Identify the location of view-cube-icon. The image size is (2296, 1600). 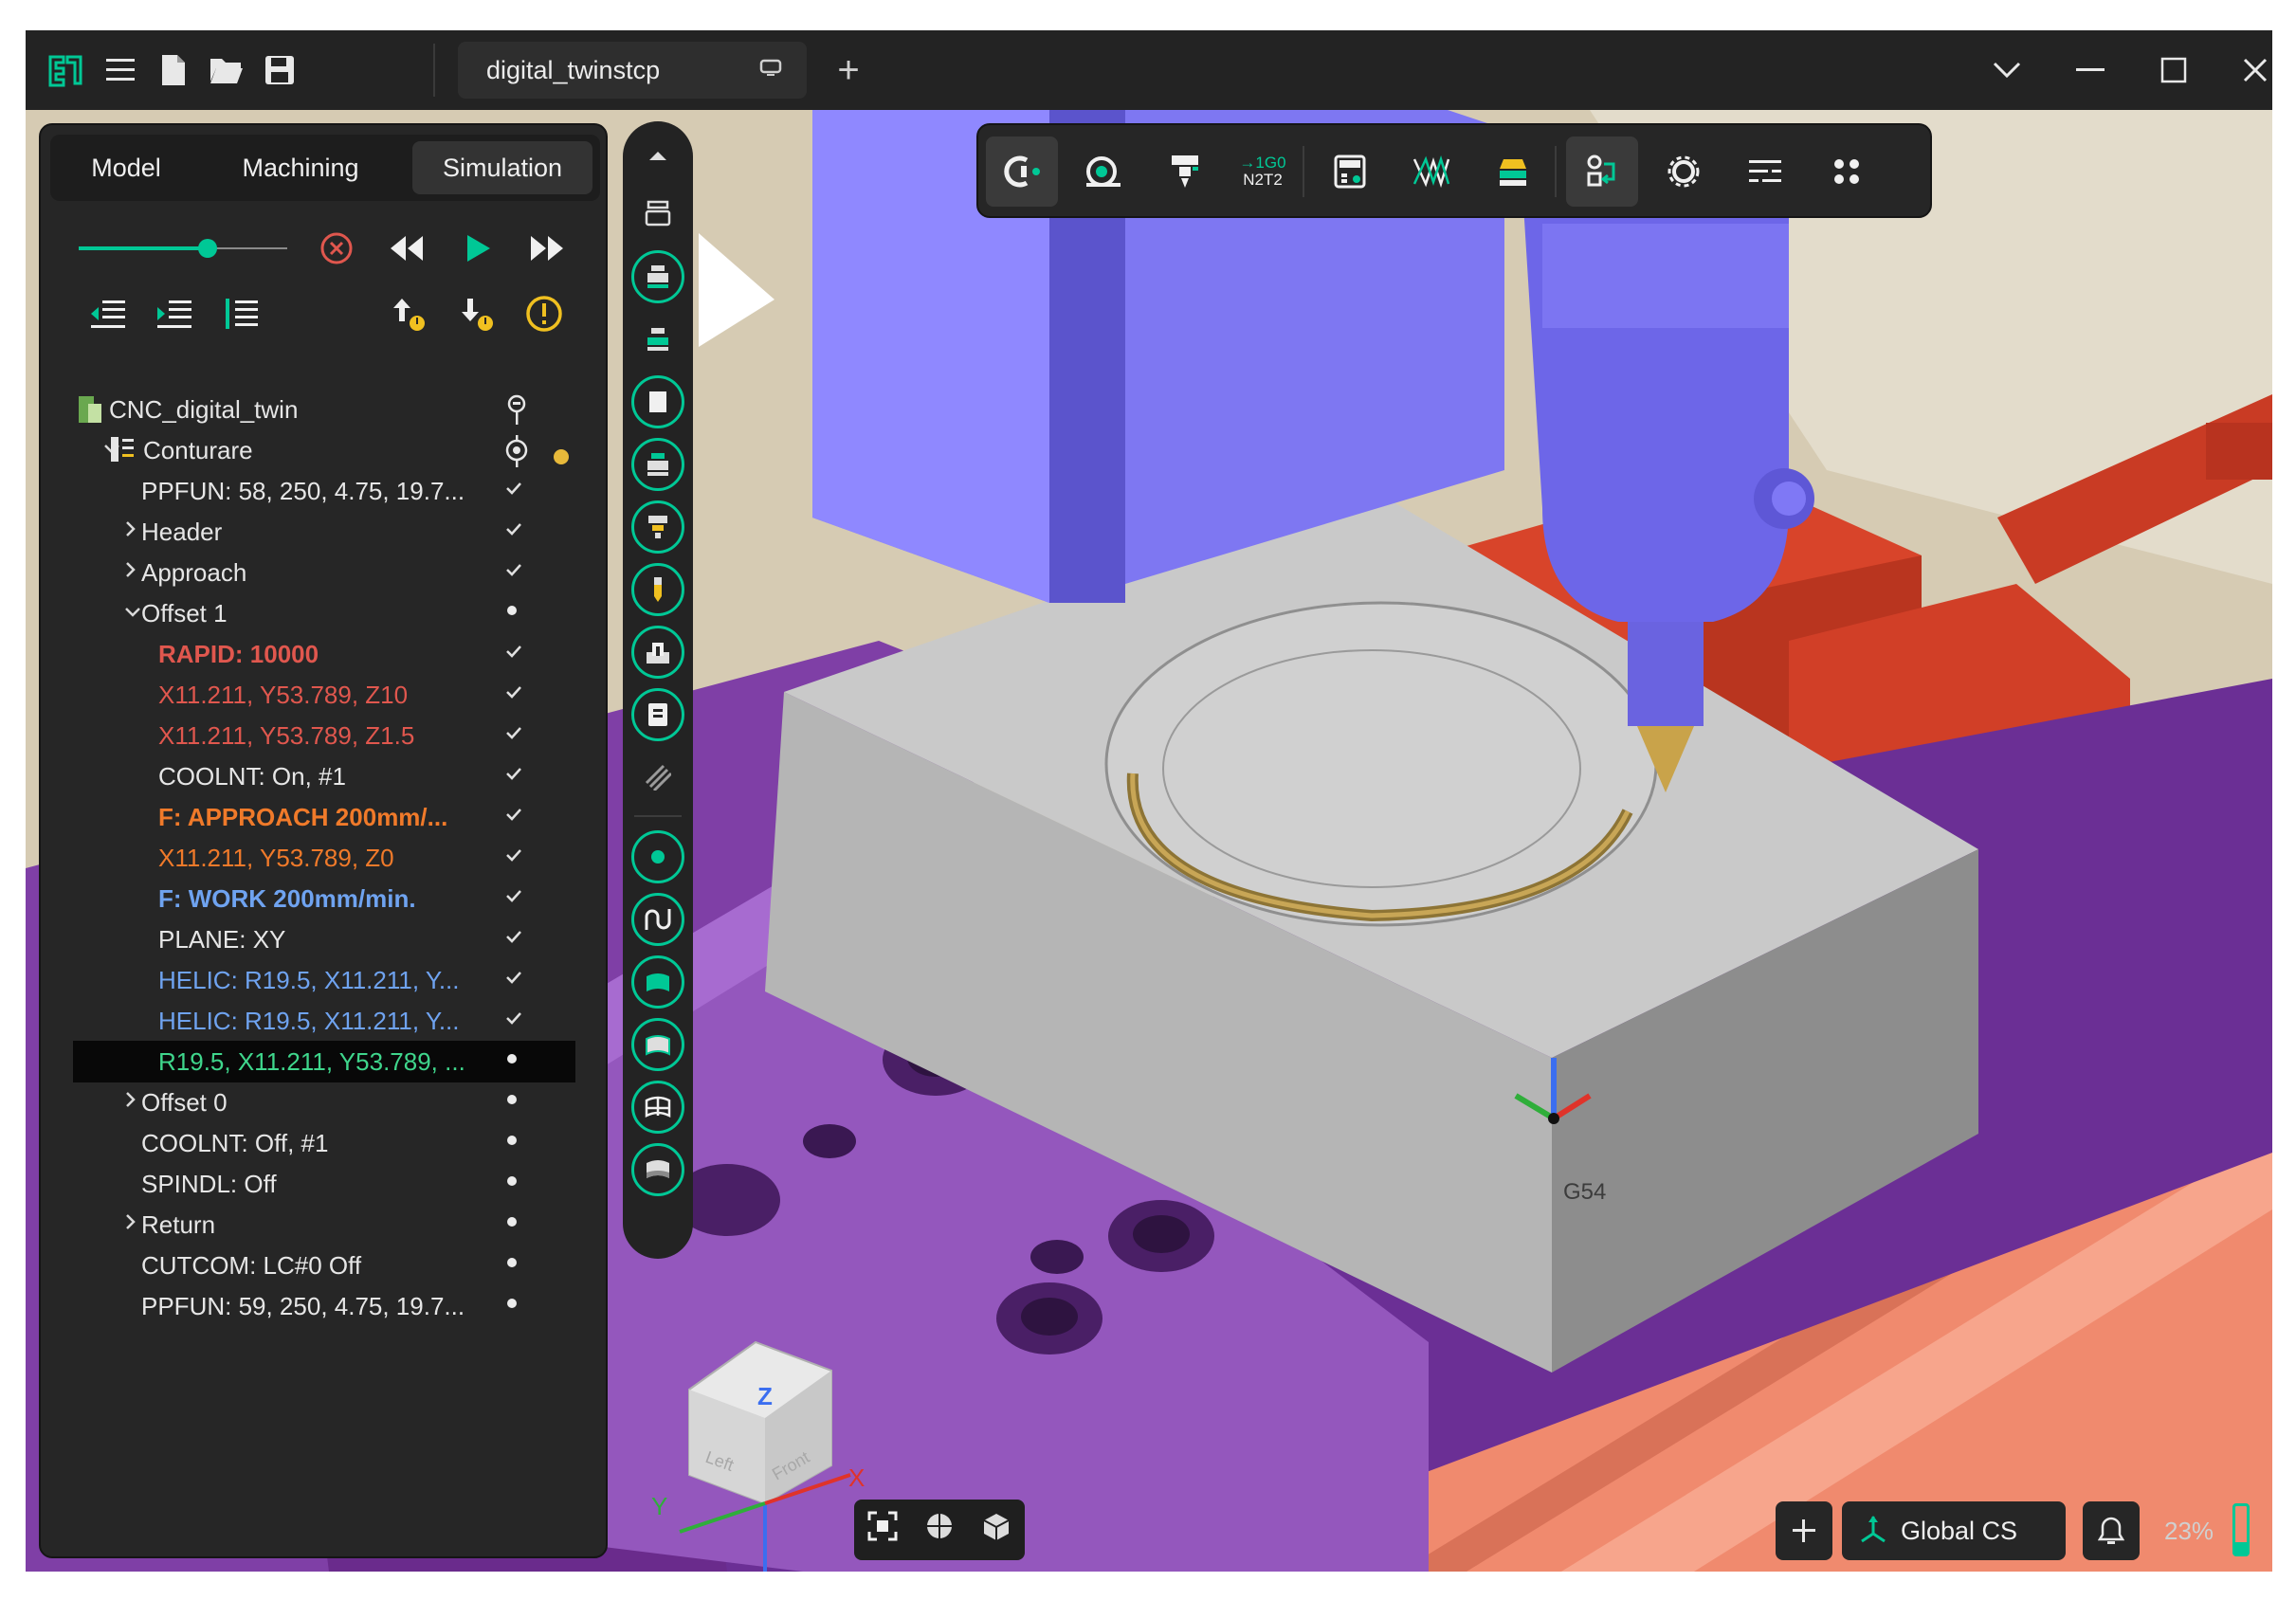
(996, 1530).